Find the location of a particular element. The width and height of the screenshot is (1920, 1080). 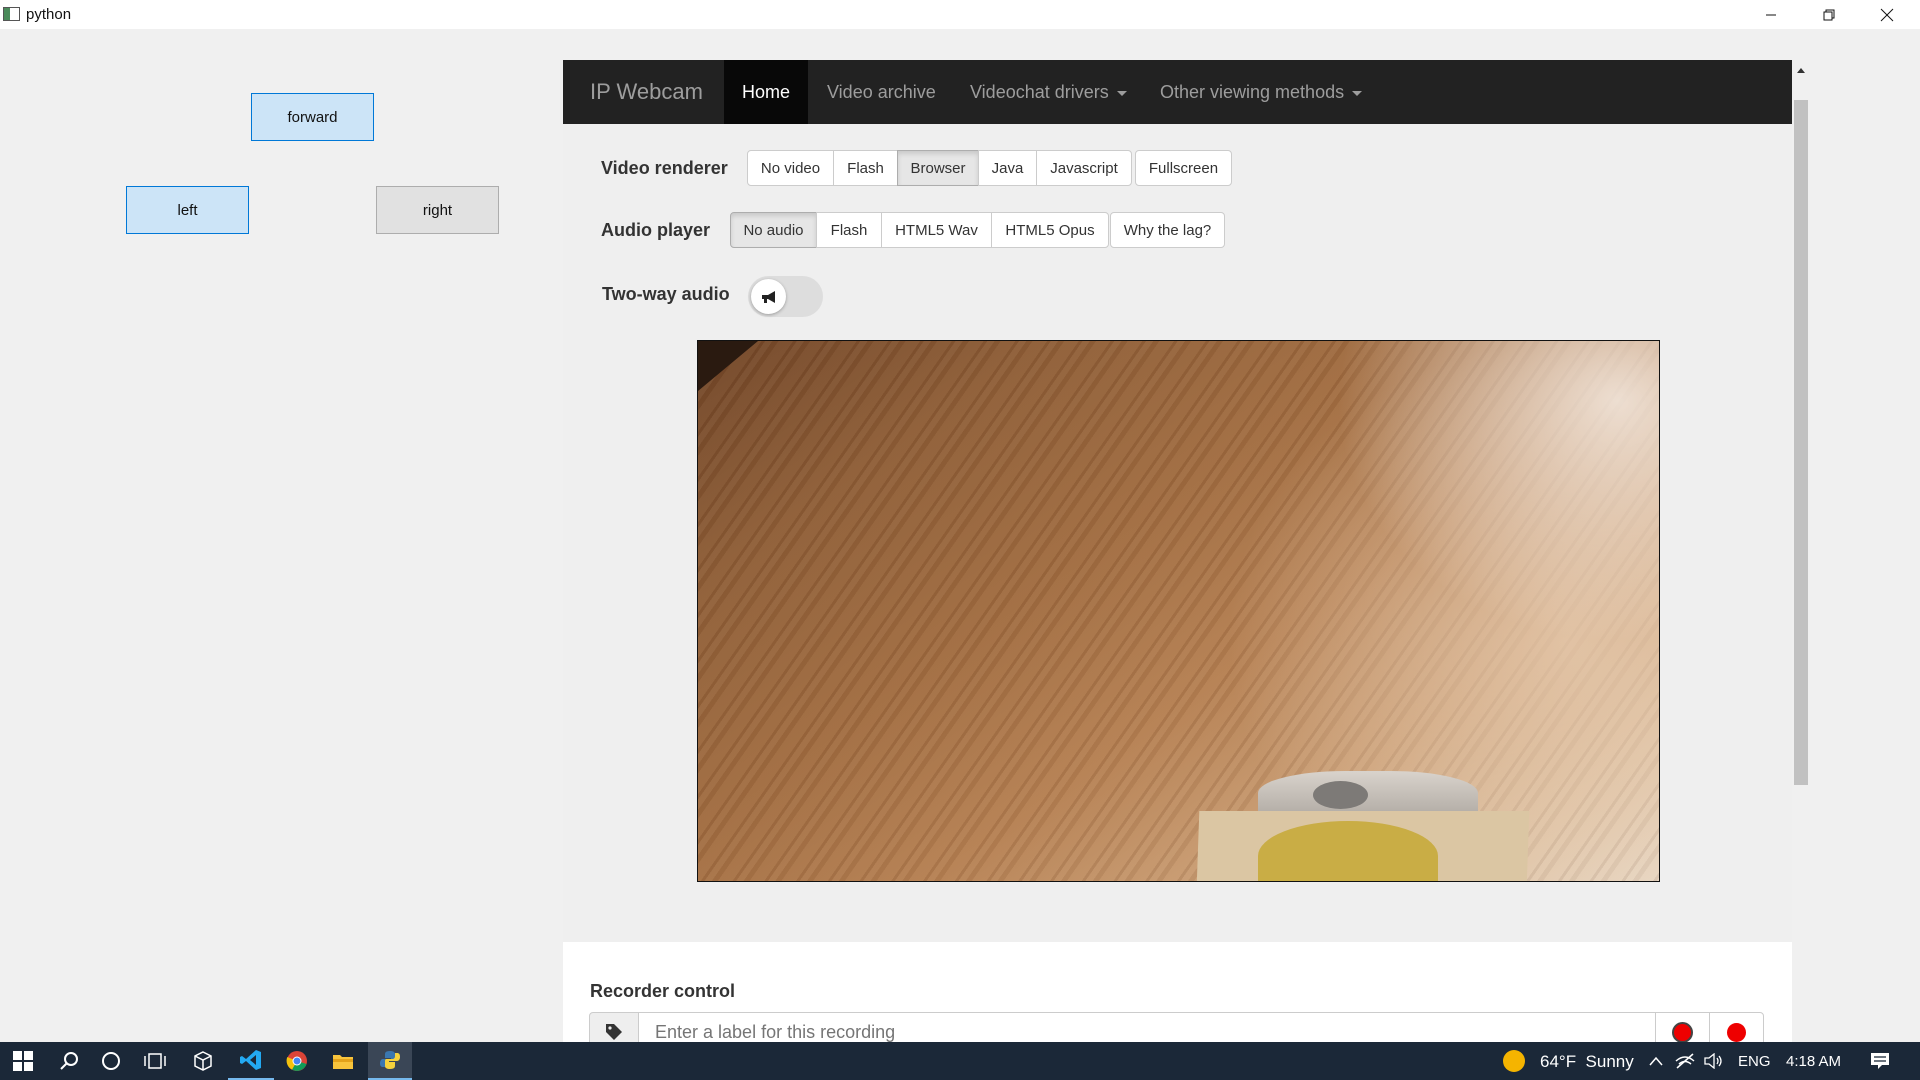

vscode-icon is located at coordinates (250, 1060).